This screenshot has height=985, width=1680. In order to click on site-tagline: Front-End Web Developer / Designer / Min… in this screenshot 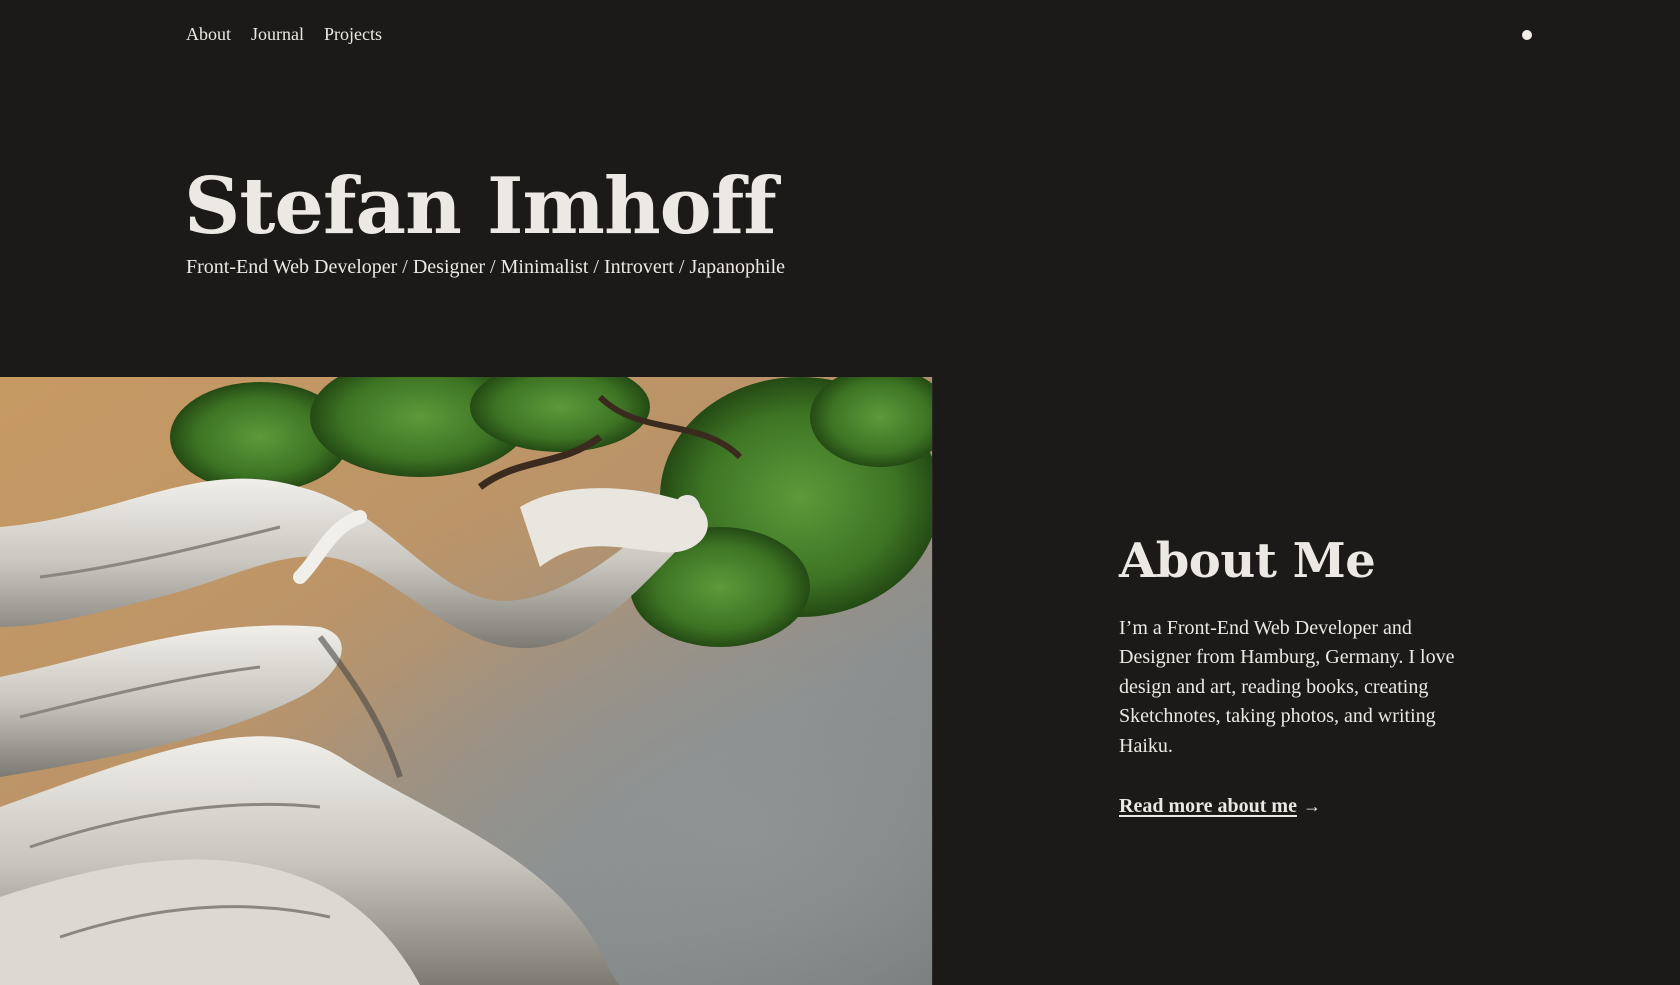, I will do `click(486, 267)`.